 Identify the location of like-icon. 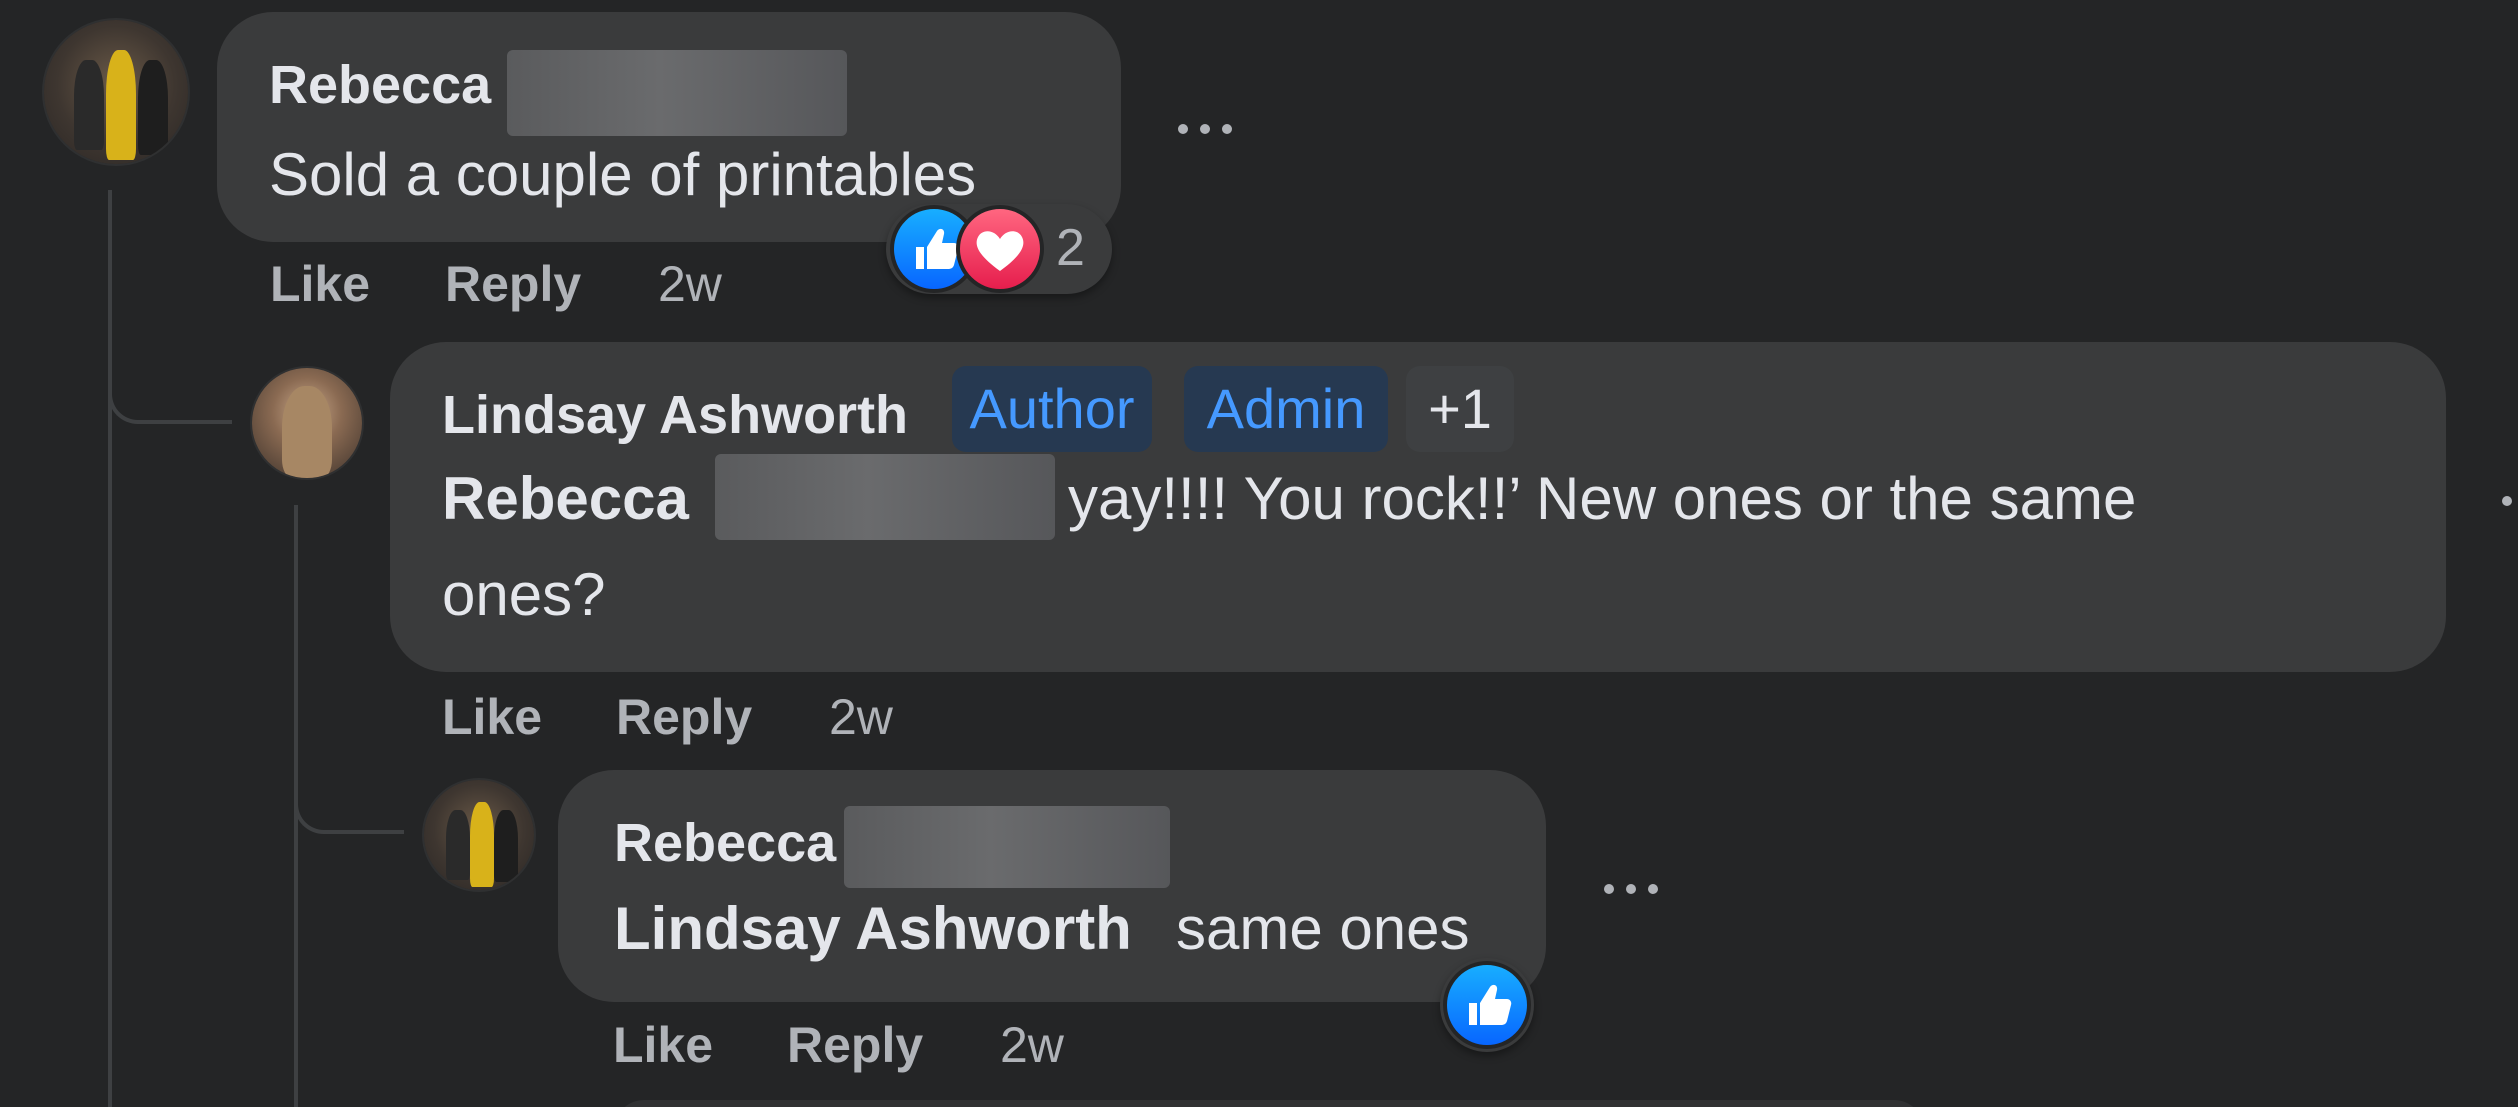
(1487, 1005).